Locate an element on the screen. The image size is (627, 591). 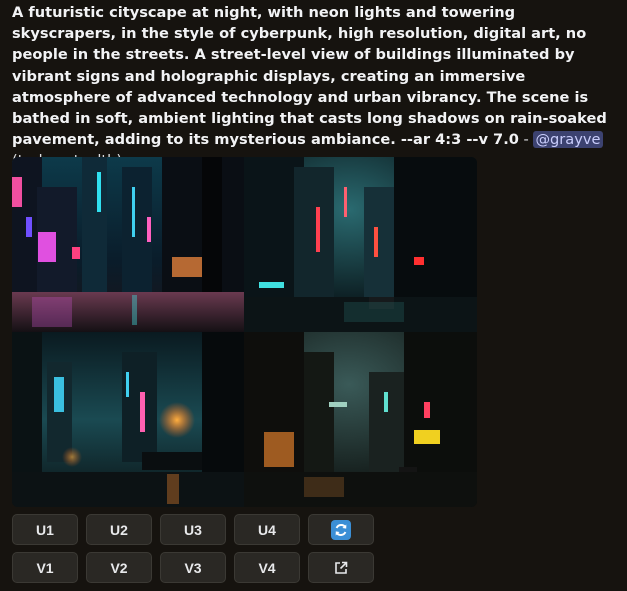
external-link-icon is located at coordinates (341, 567).